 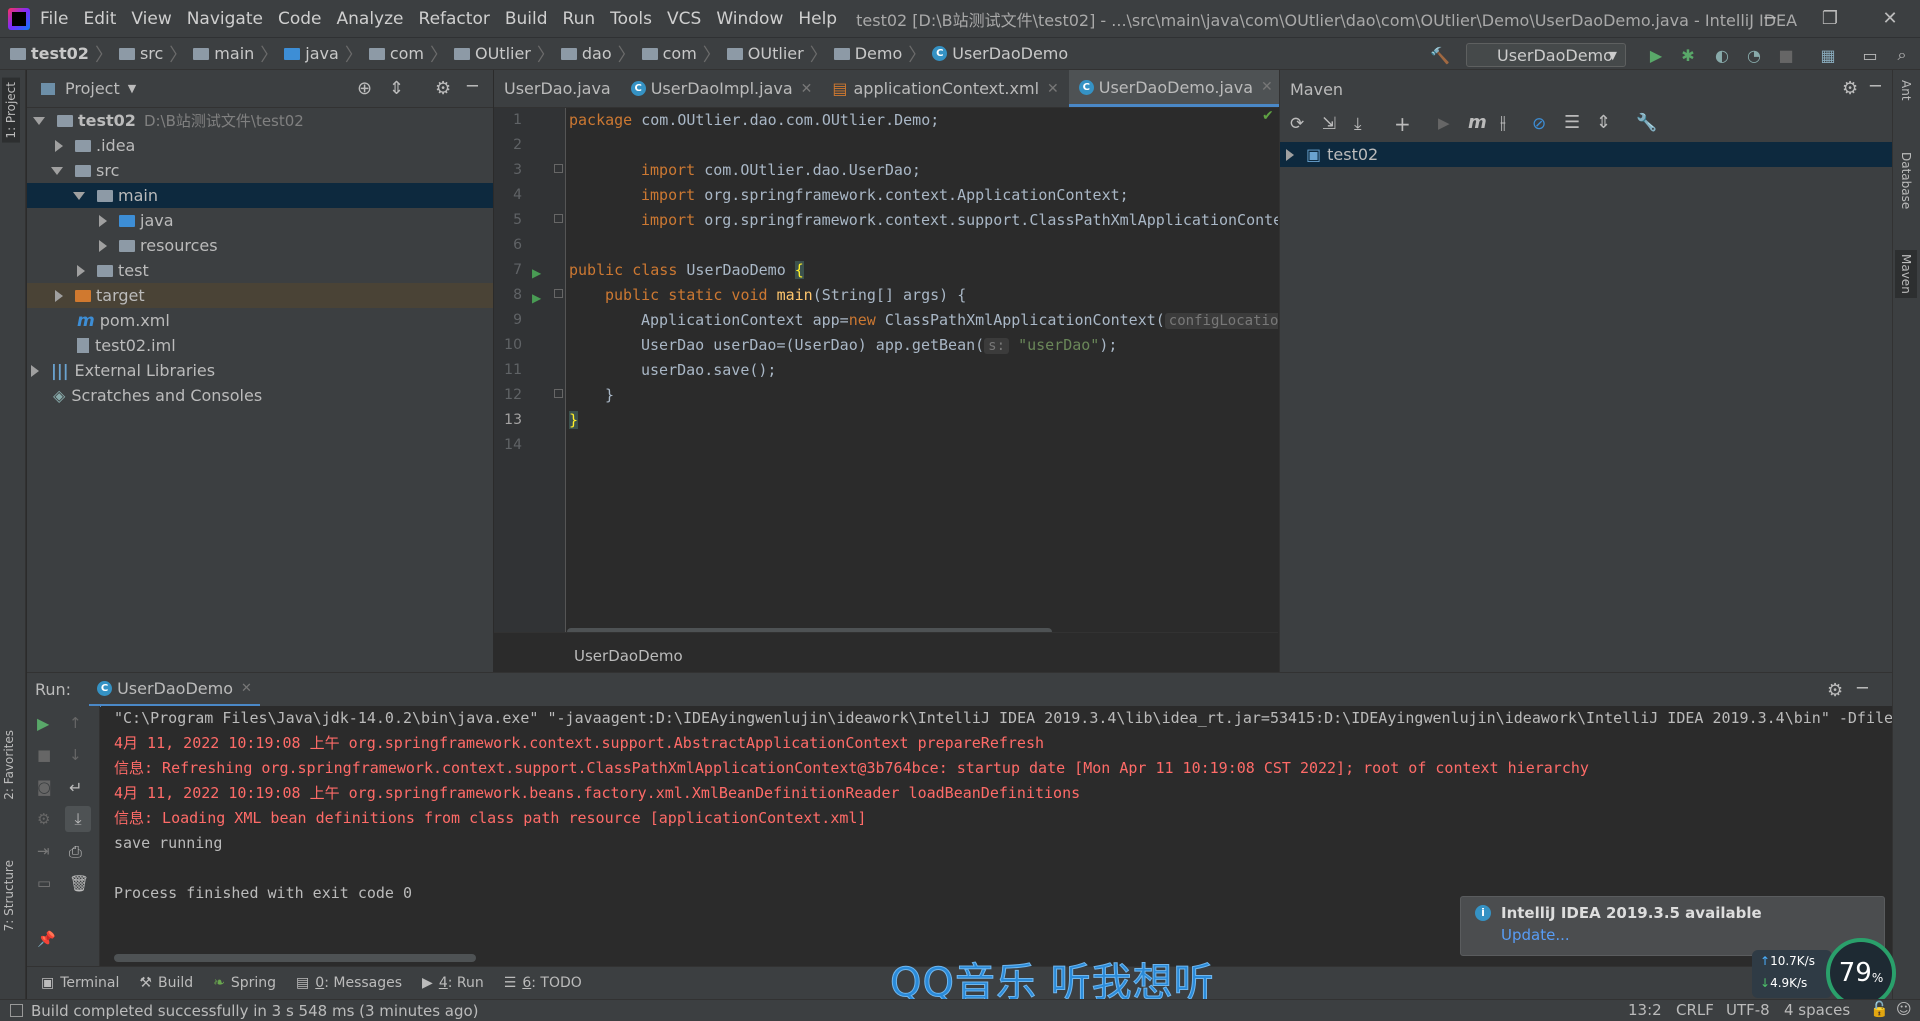 What do you see at coordinates (1297, 124) in the screenshot?
I see `reload-icon: ⟳` at bounding box center [1297, 124].